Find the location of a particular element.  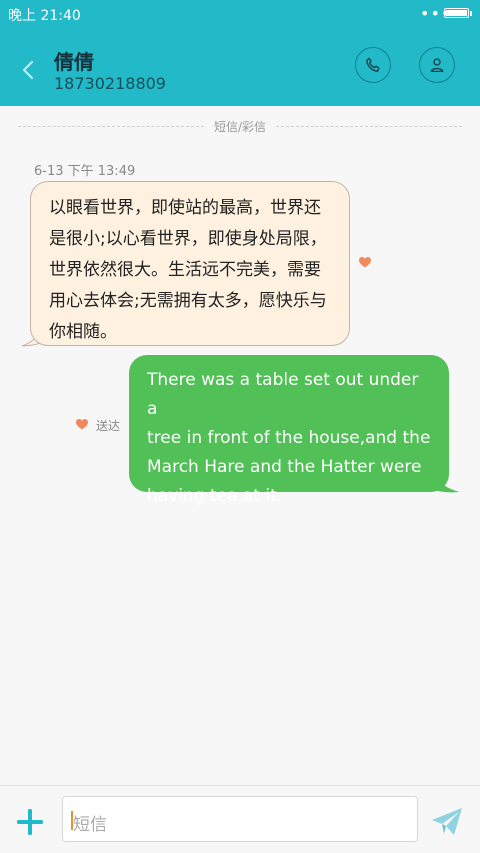

person-icon is located at coordinates (437, 65).